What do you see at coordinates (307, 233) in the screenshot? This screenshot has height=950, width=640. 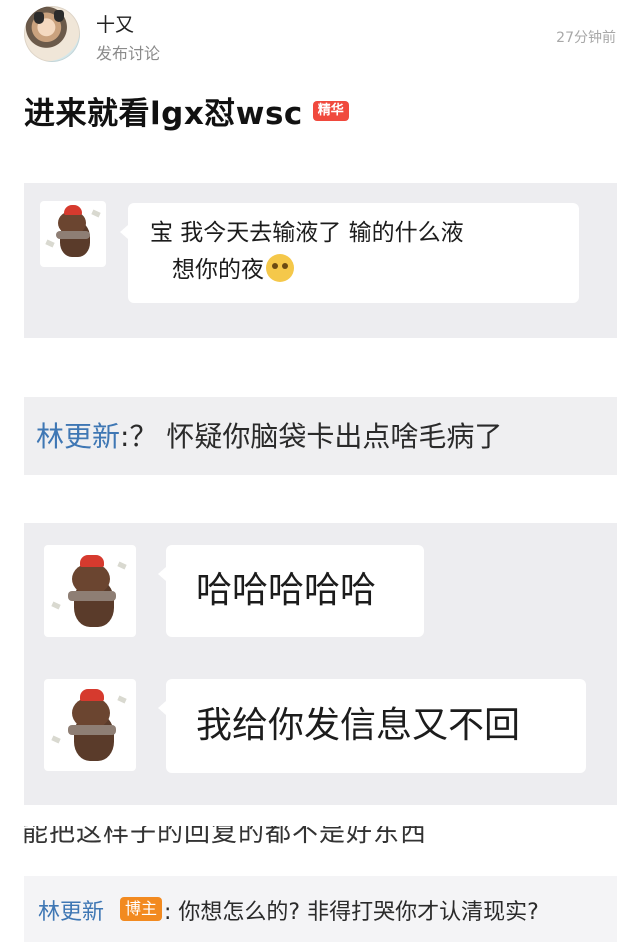 I see `chat-line-1: 宝 我今天去输液了 输的什么液` at bounding box center [307, 233].